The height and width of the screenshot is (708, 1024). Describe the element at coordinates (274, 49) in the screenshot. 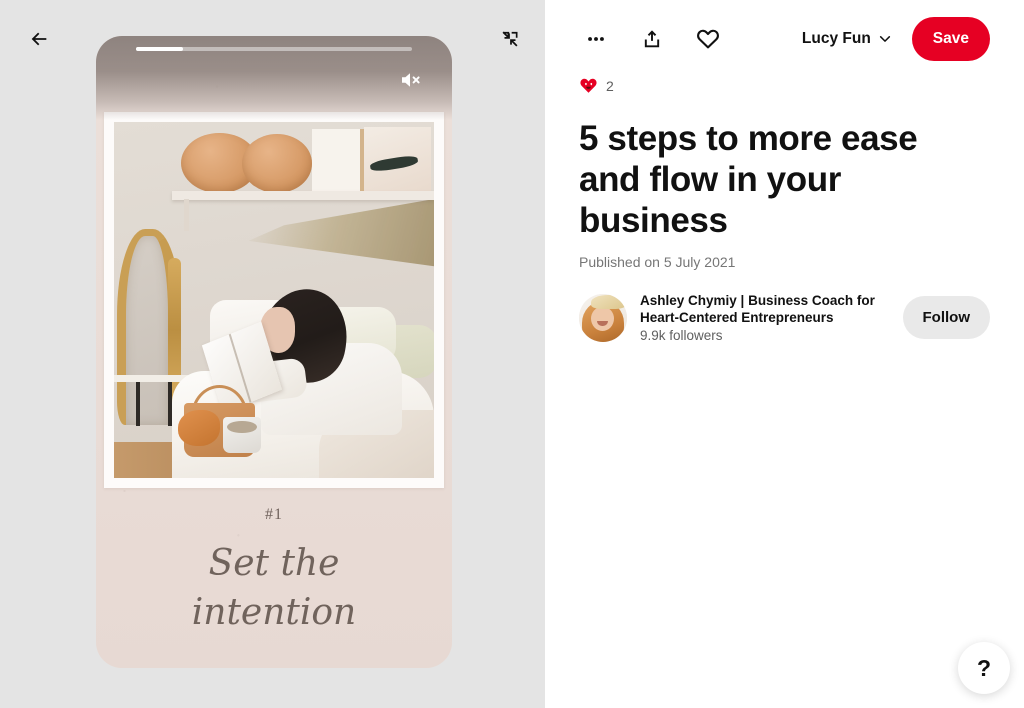

I see `story-progress-bar` at that location.